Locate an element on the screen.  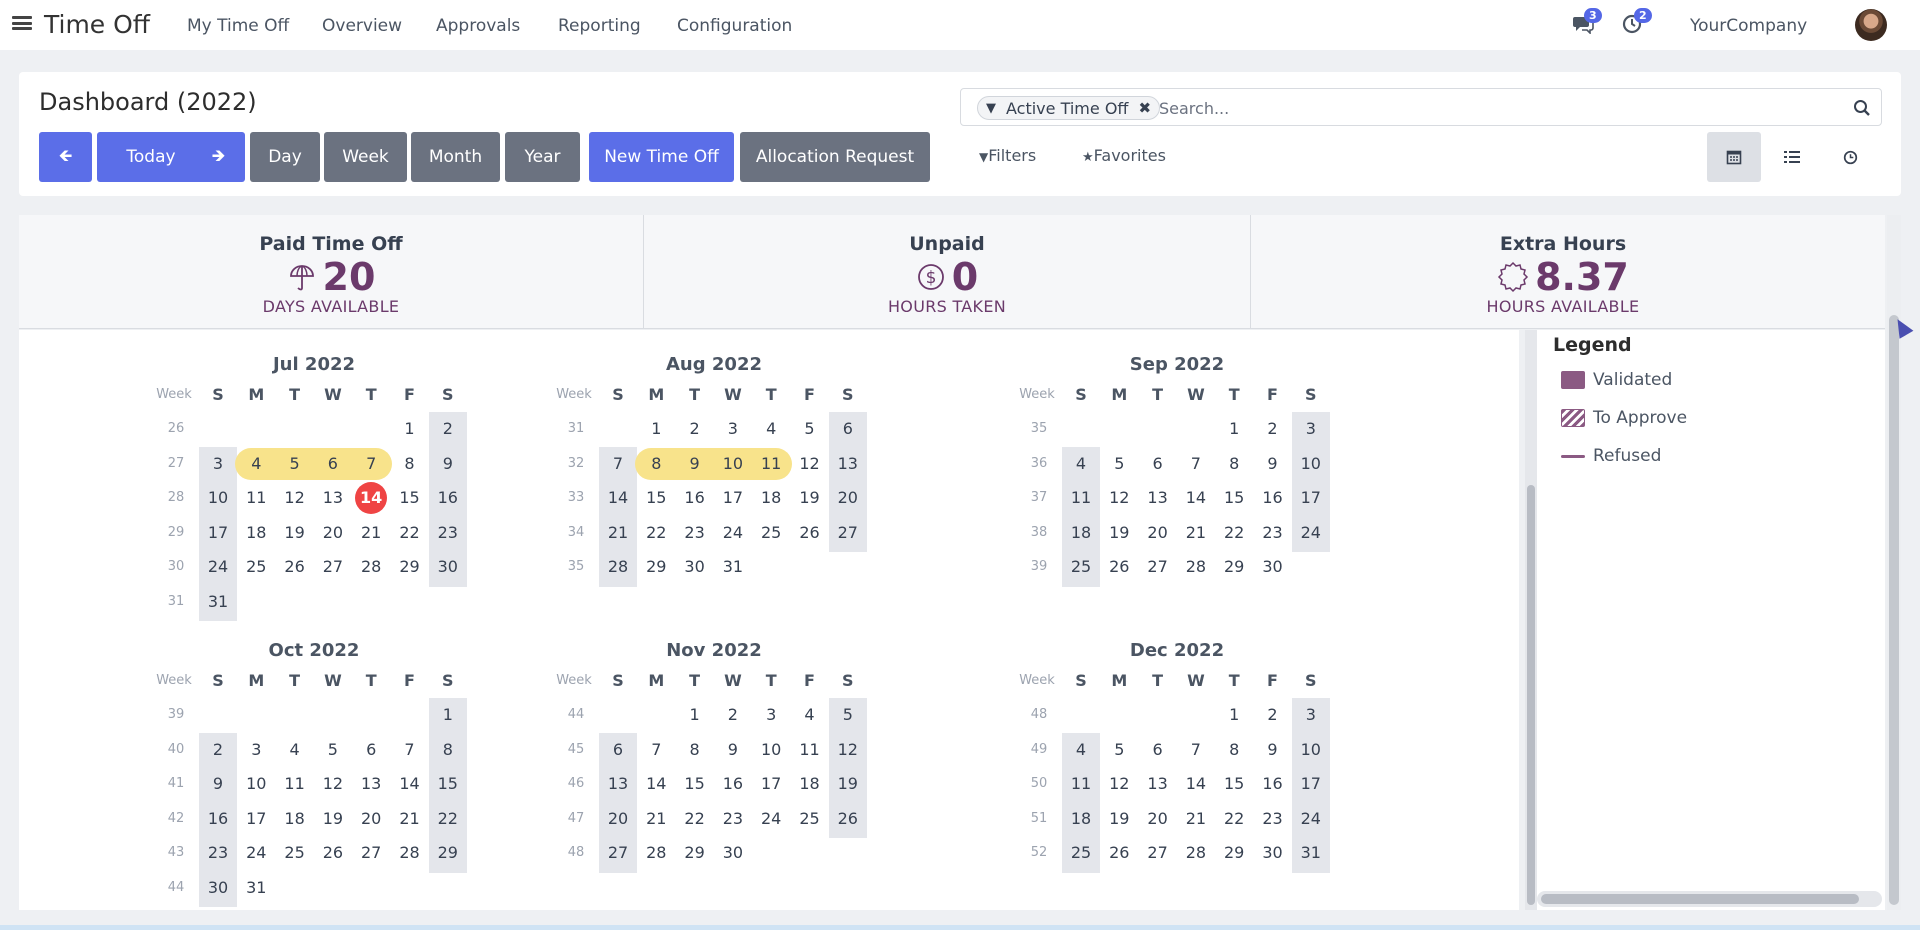
nav-configuration: Configuration is located at coordinates (734, 26).